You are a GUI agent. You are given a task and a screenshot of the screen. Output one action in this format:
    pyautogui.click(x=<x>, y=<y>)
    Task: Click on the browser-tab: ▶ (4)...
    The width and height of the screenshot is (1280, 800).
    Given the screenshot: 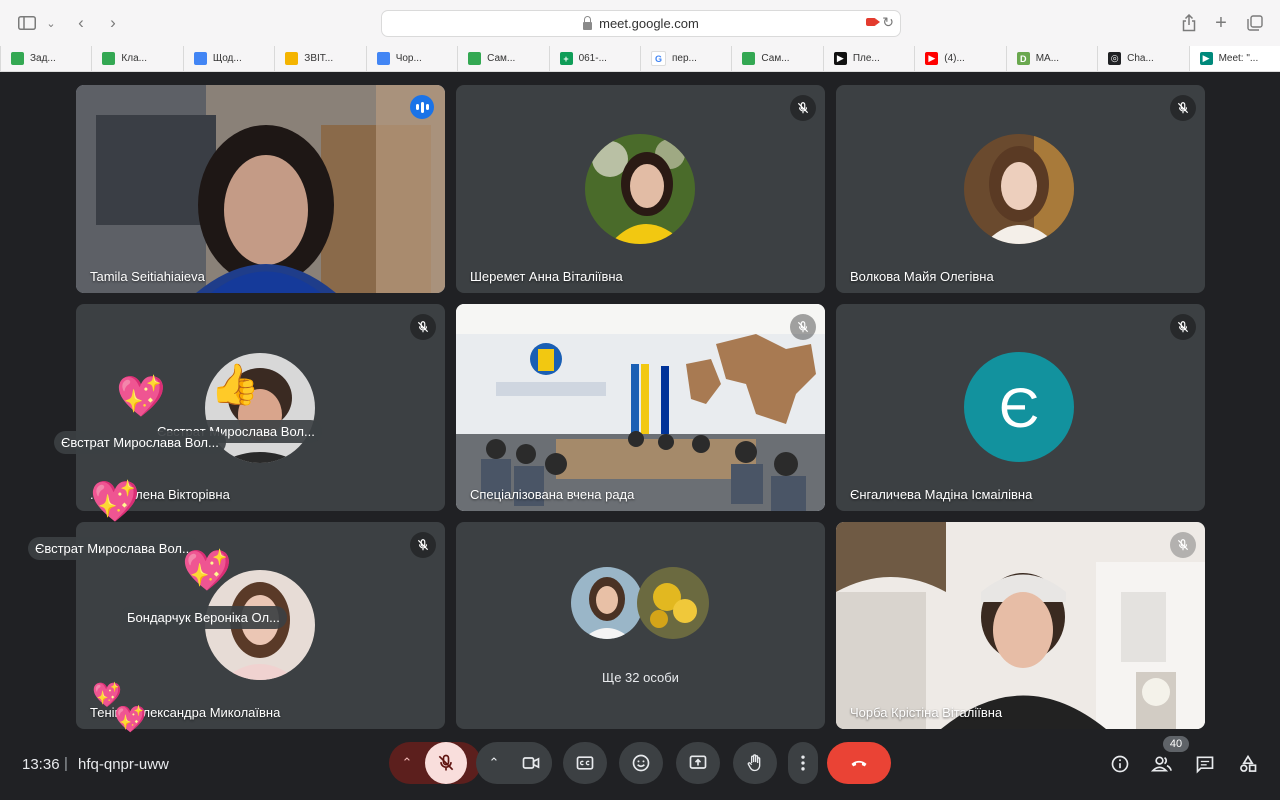 What is the action you would take?
    pyautogui.click(x=959, y=58)
    